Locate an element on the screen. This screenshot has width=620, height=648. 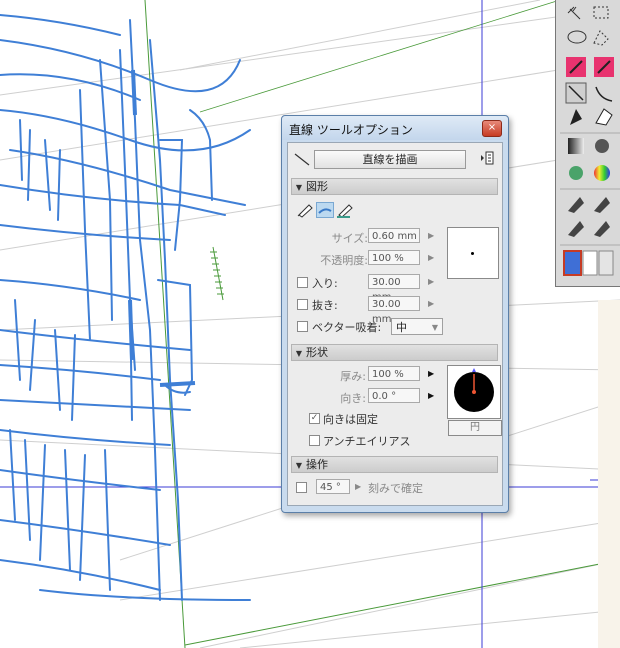
section-form-label: 形状 is located at coordinates (317, 352).